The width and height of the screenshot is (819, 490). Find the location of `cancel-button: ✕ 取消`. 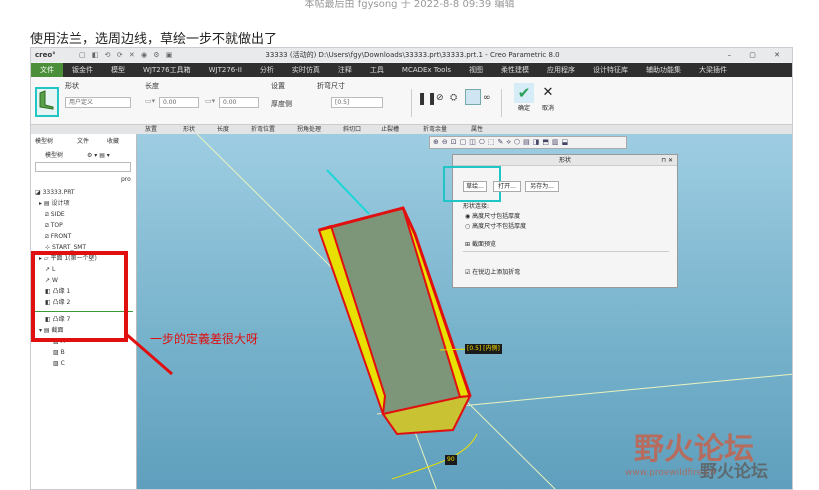

cancel-button: ✕ 取消 is located at coordinates (548, 101).